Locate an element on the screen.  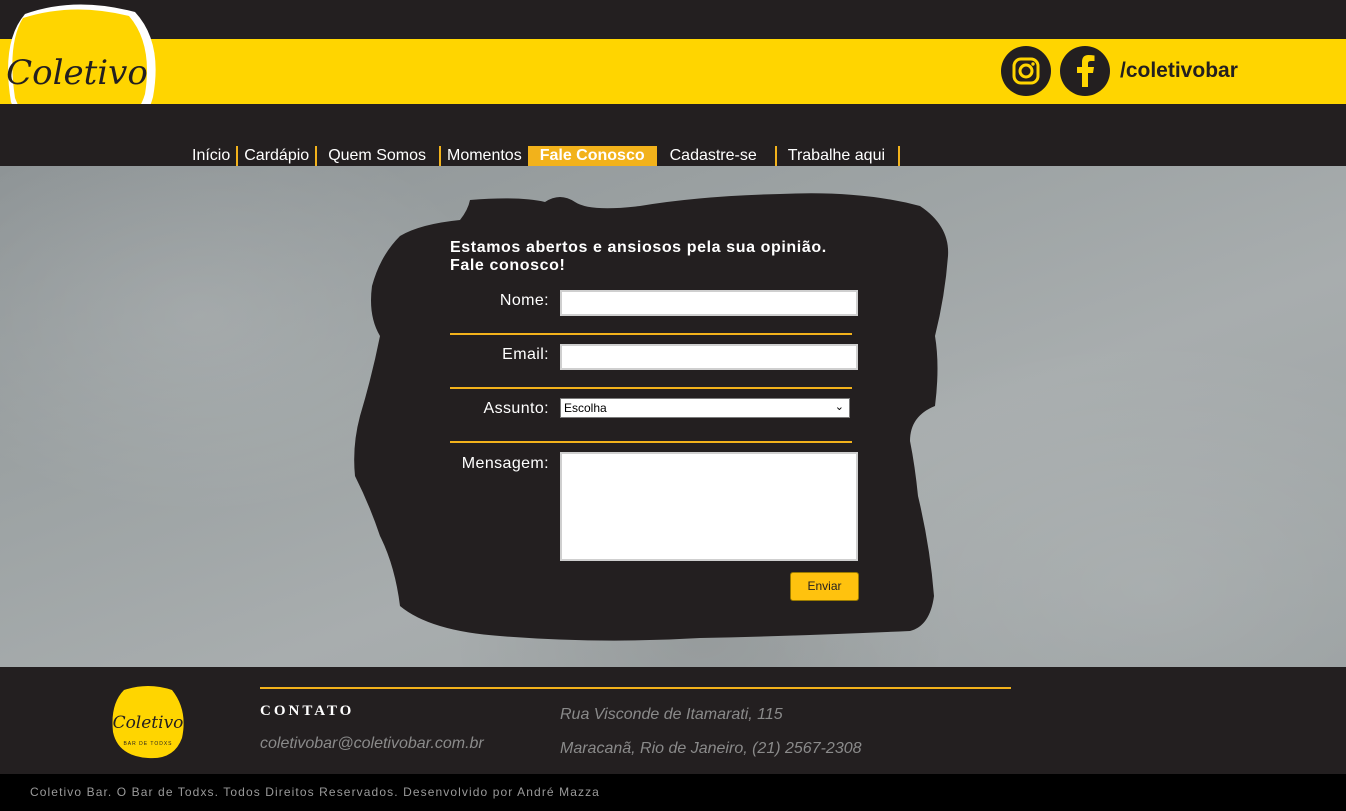
subject-select: Escolha ⌄ is located at coordinates (705, 408).